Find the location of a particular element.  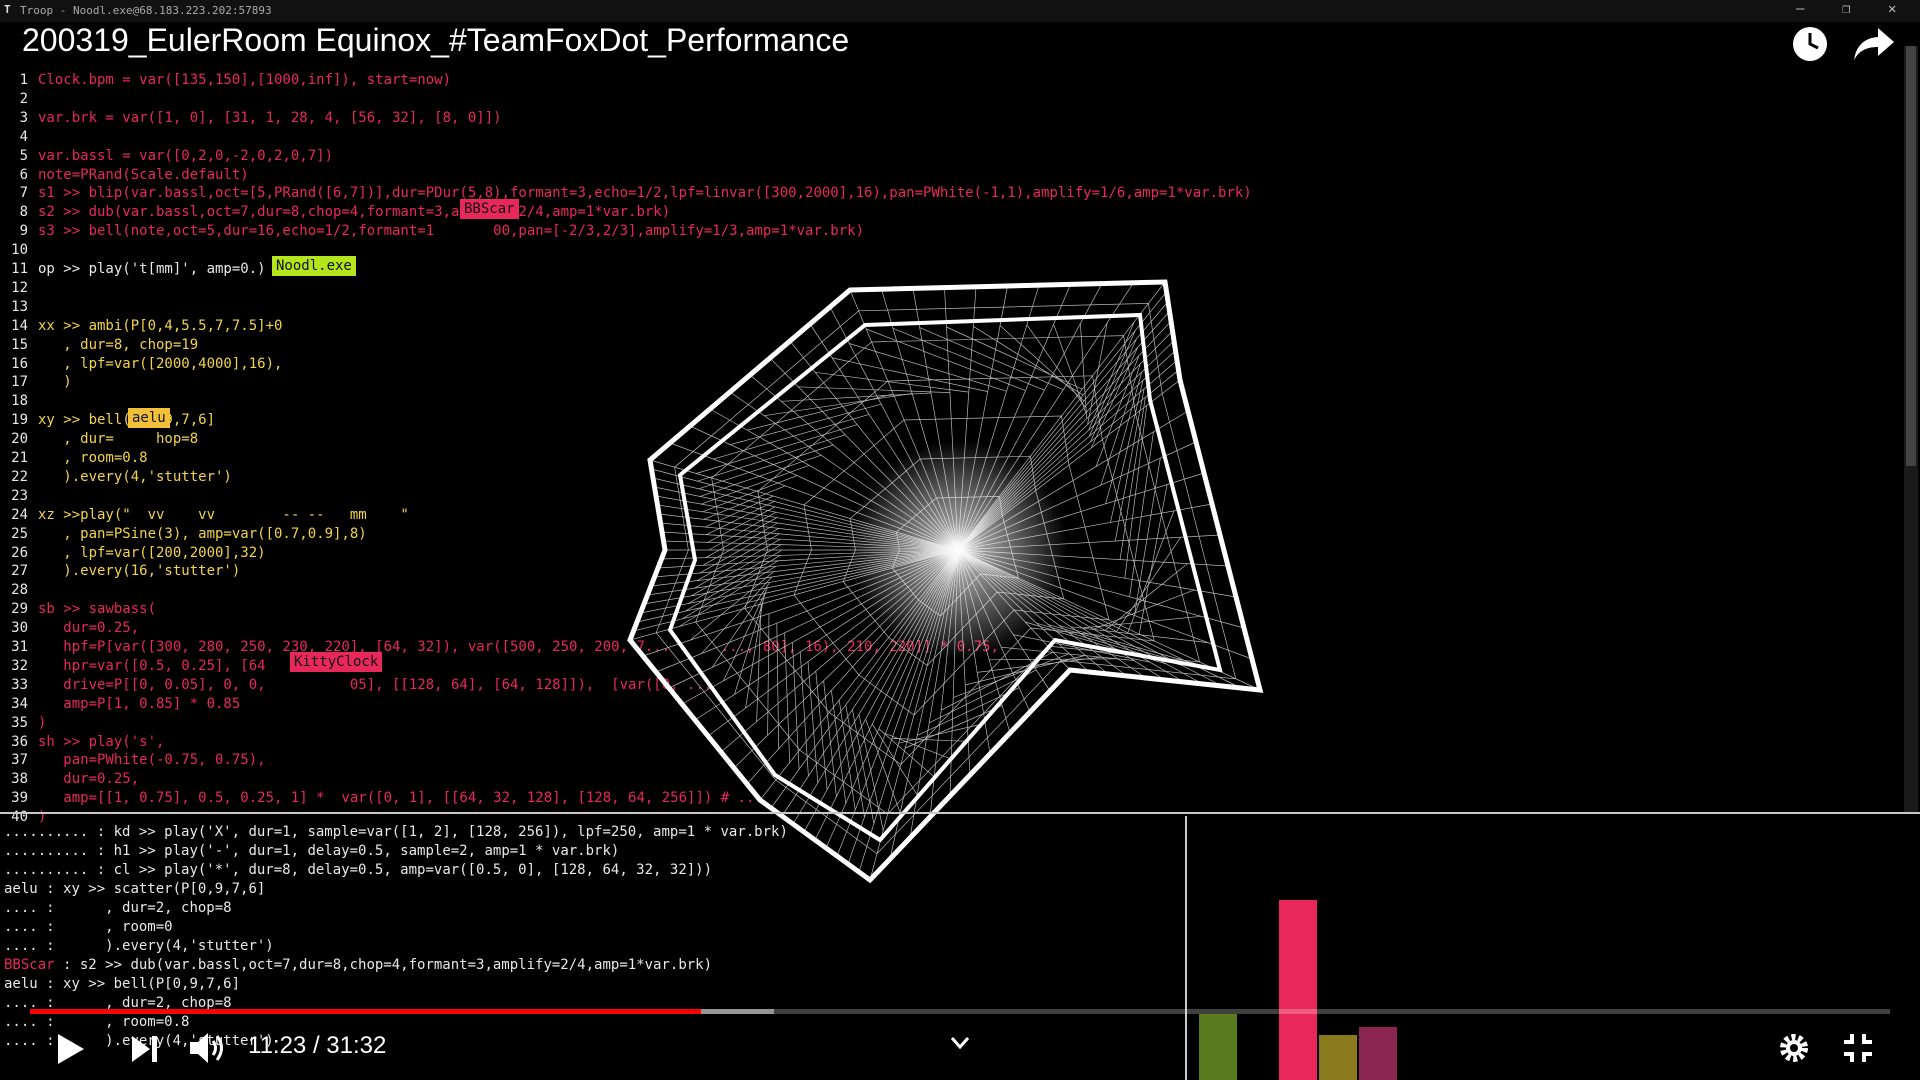

line-number: 3 is located at coordinates (23, 117).